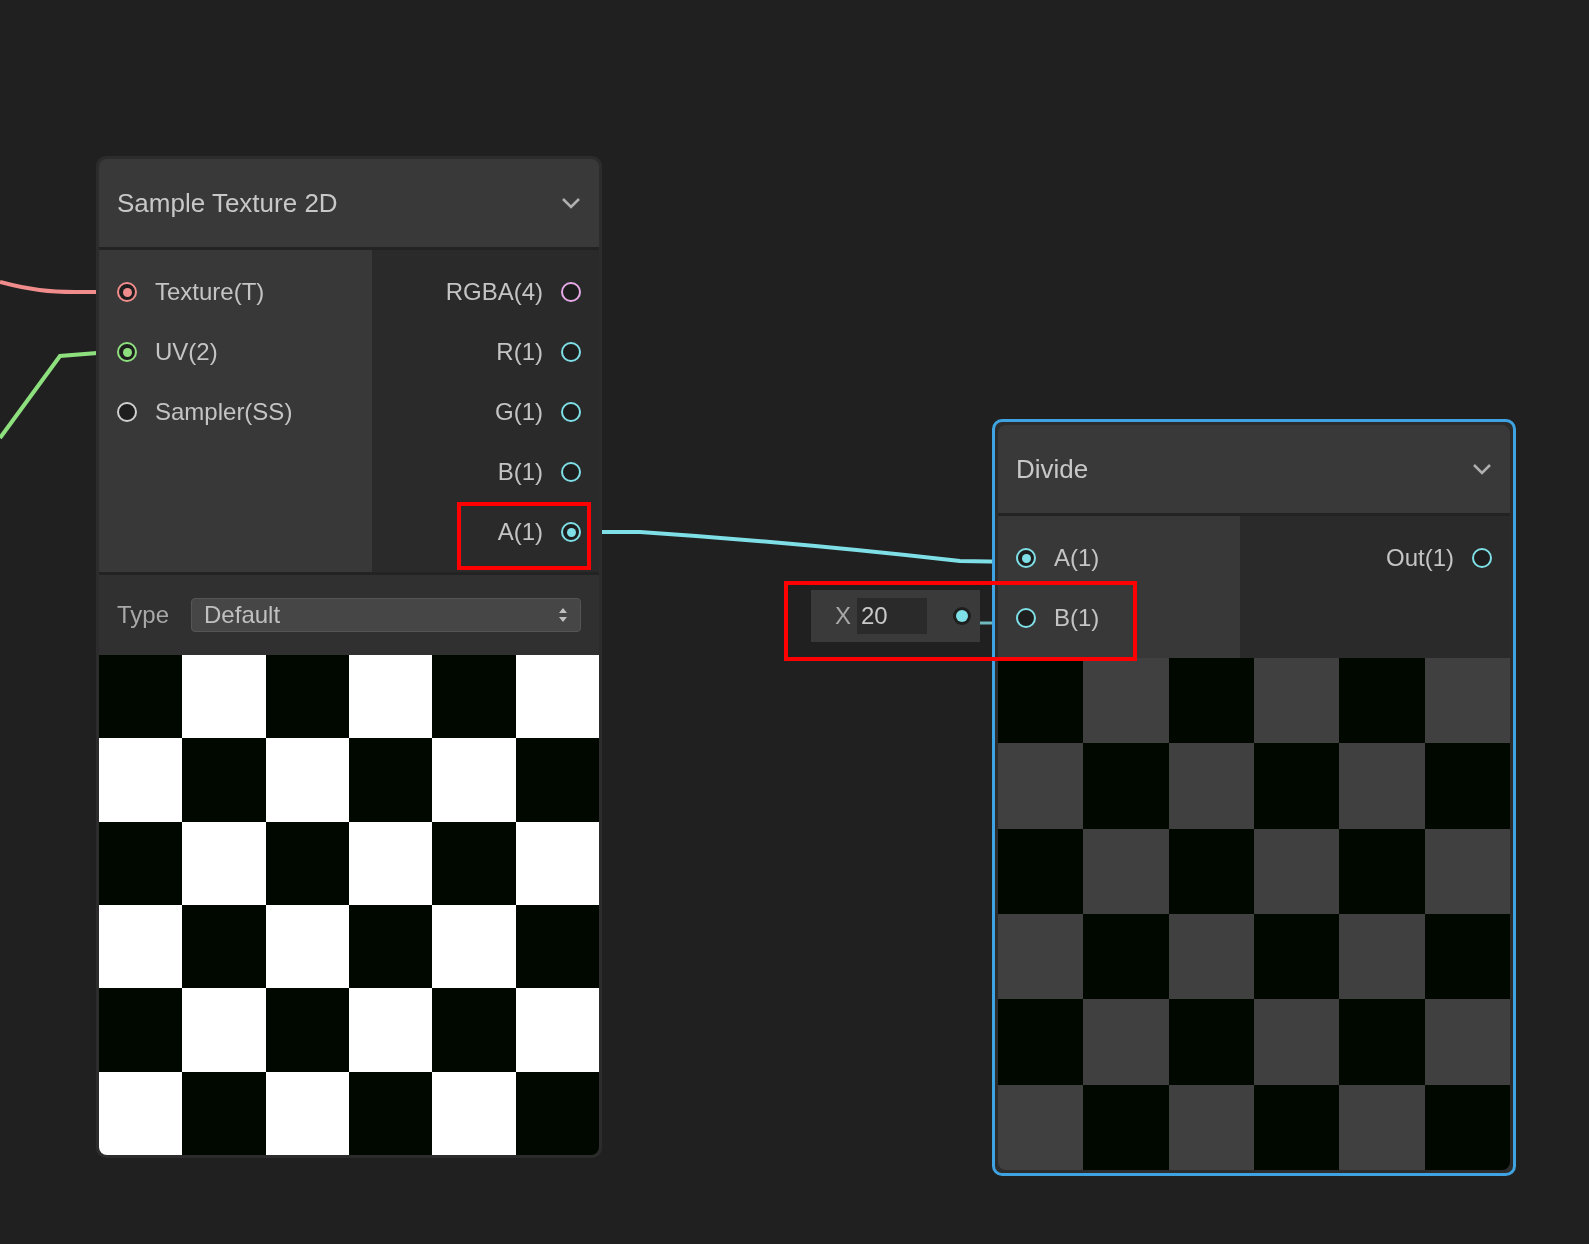 This screenshot has height=1244, width=1589. I want to click on inline-value-field: X 20, so click(895, 616).